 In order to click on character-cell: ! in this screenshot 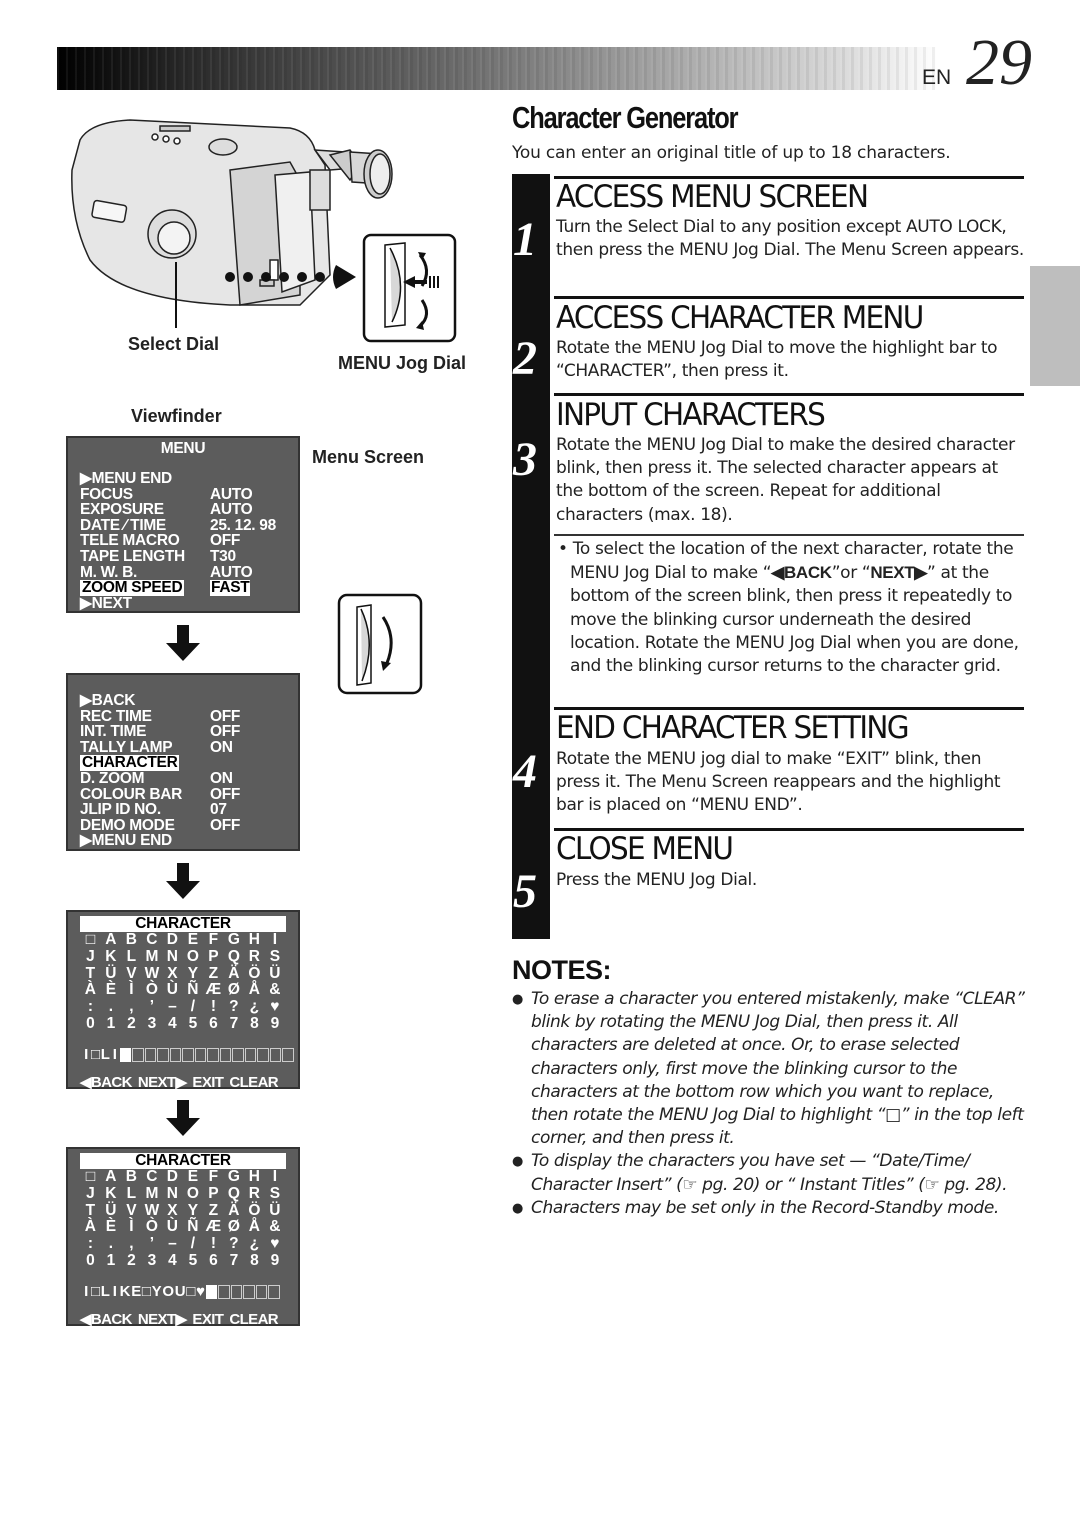, I will do `click(213, 1007)`.